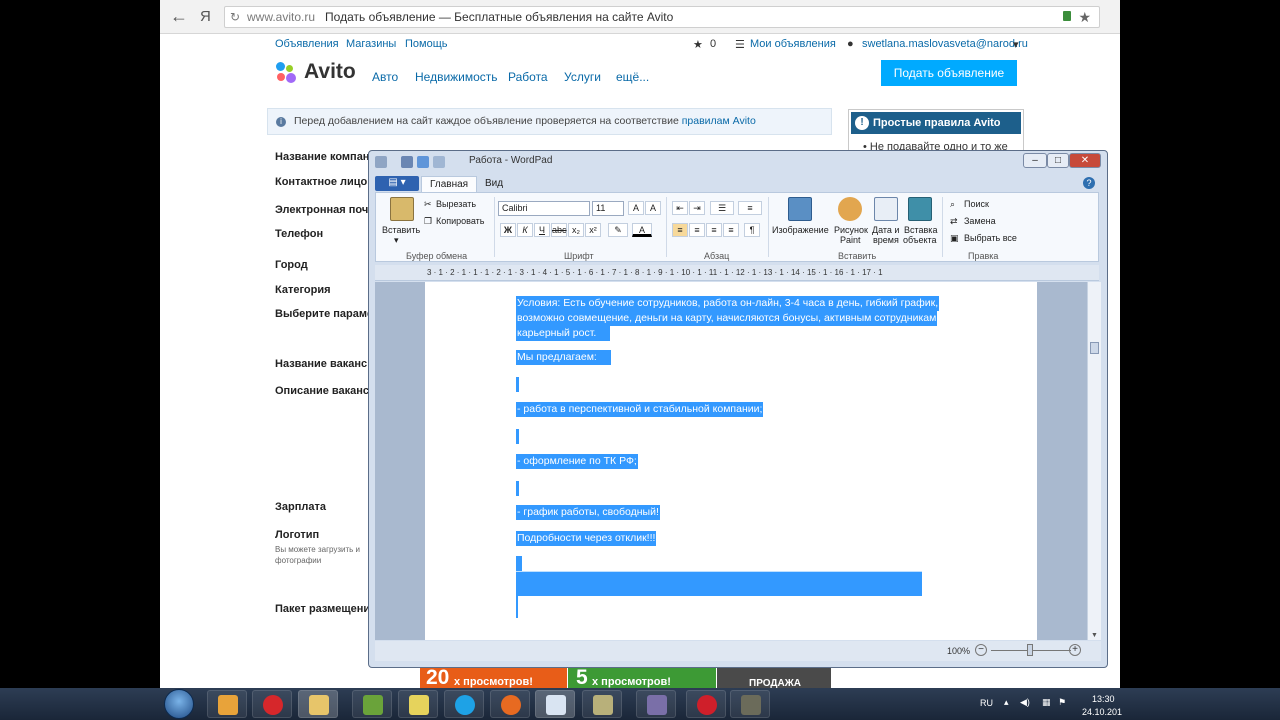  I want to click on favorites-star-icon: ★, so click(698, 44).